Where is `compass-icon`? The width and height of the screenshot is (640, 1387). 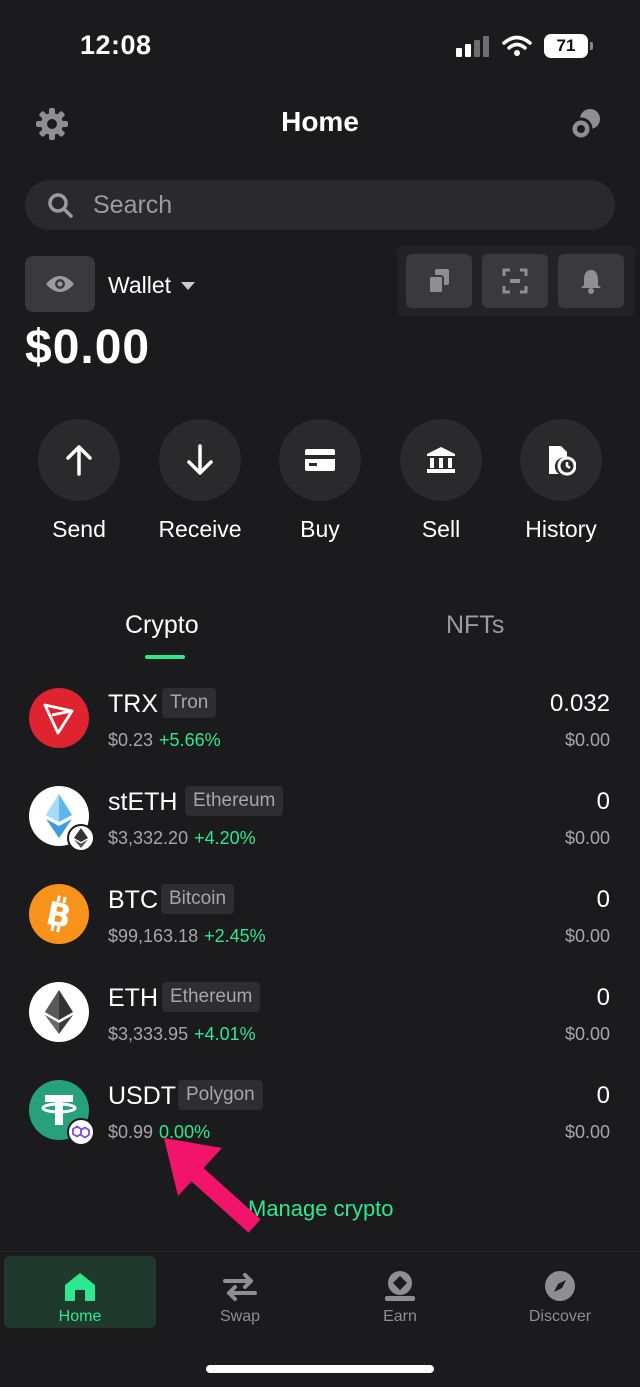 compass-icon is located at coordinates (560, 1286).